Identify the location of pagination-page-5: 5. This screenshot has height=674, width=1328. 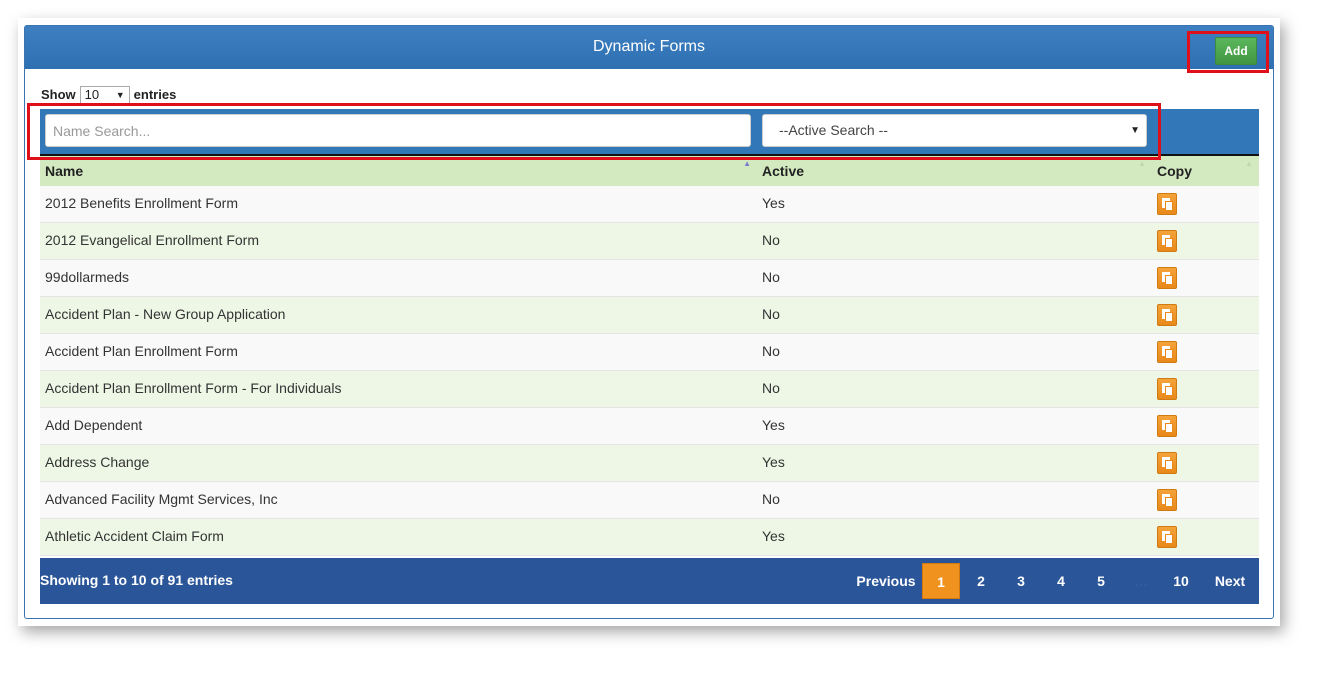
(1101, 581).